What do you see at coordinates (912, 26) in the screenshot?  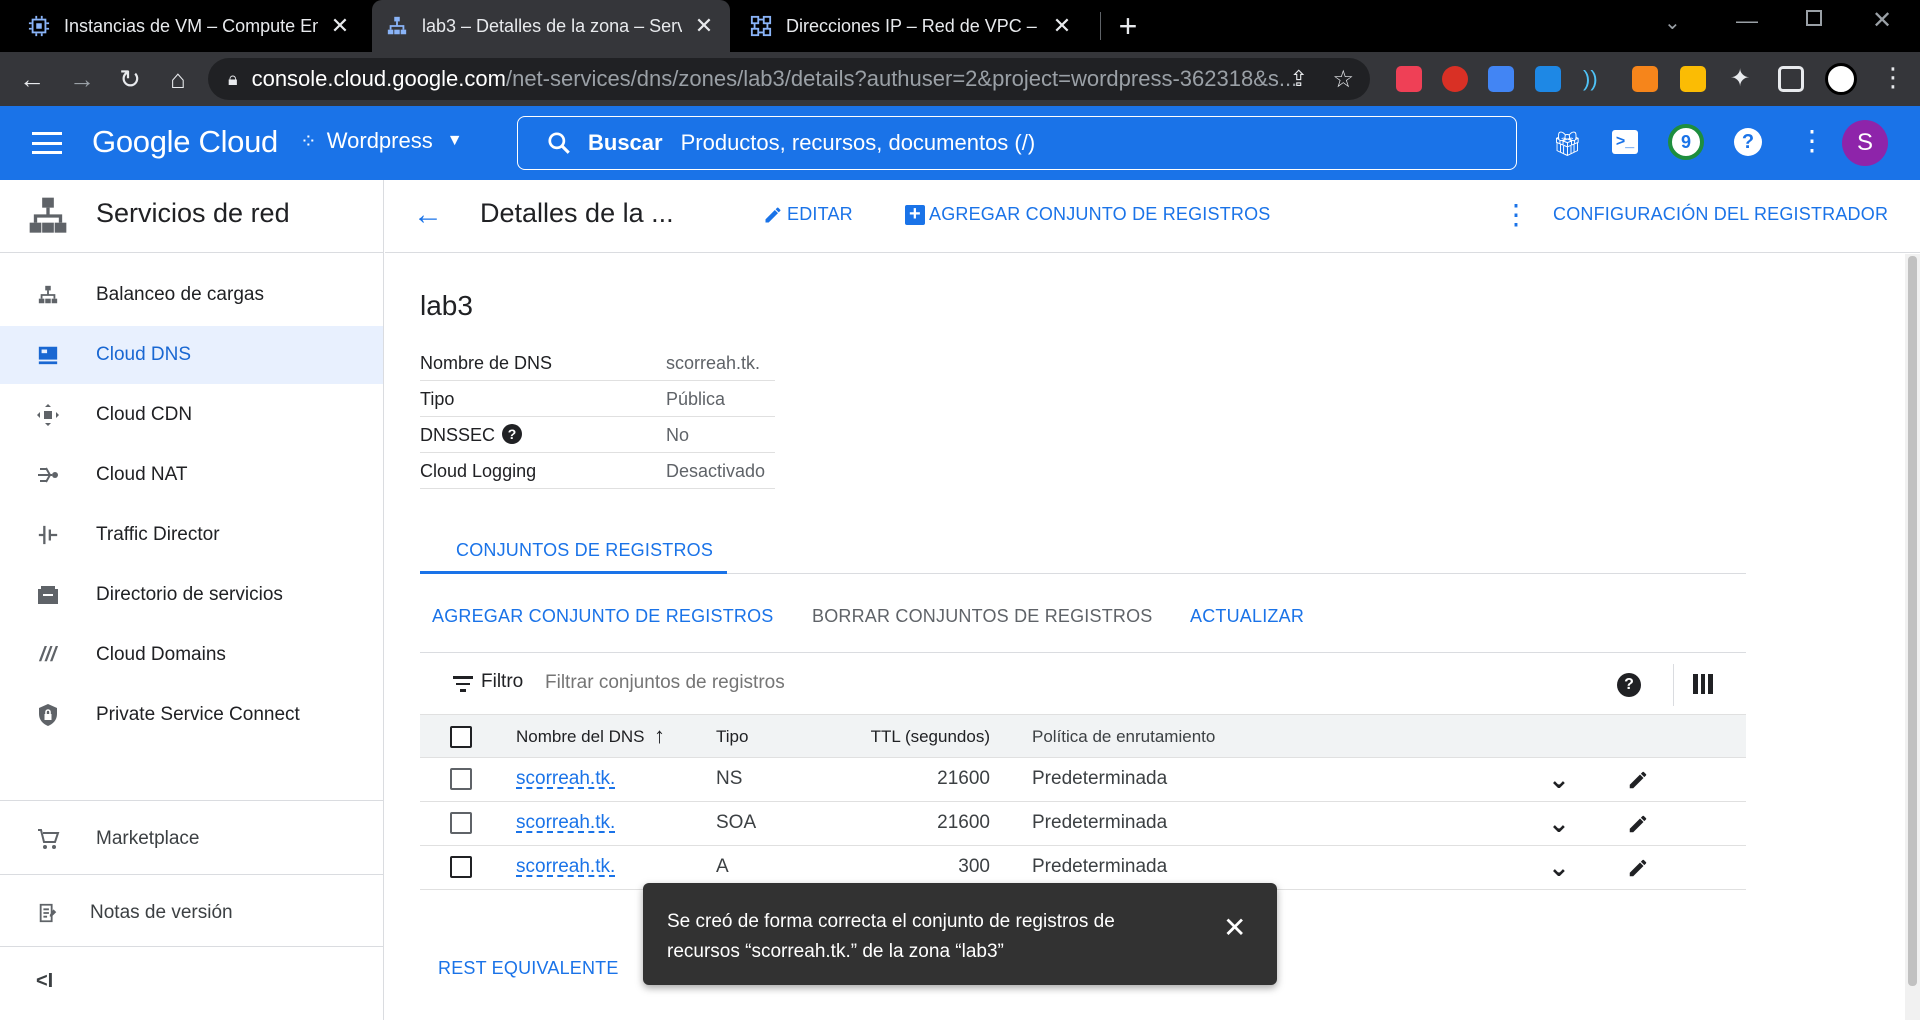 I see `browser-tab: Direcciones IP – Red de VPC – W ✕` at bounding box center [912, 26].